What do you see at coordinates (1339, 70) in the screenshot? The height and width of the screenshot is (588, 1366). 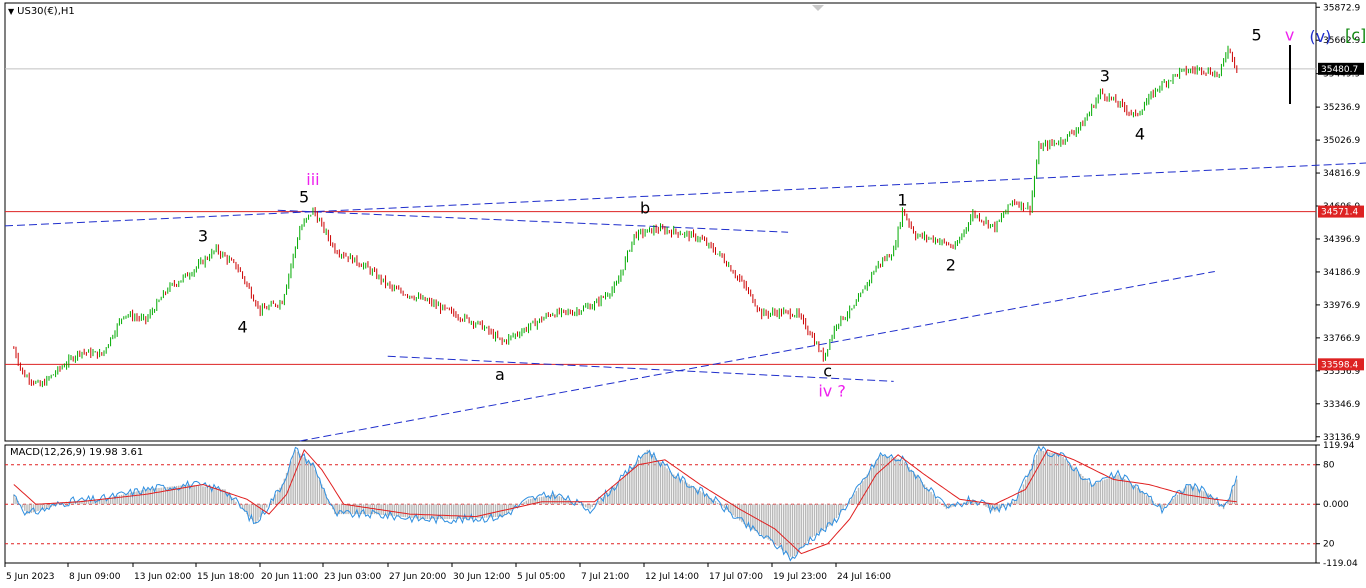 I see `current-price-label: 35480.7` at bounding box center [1339, 70].